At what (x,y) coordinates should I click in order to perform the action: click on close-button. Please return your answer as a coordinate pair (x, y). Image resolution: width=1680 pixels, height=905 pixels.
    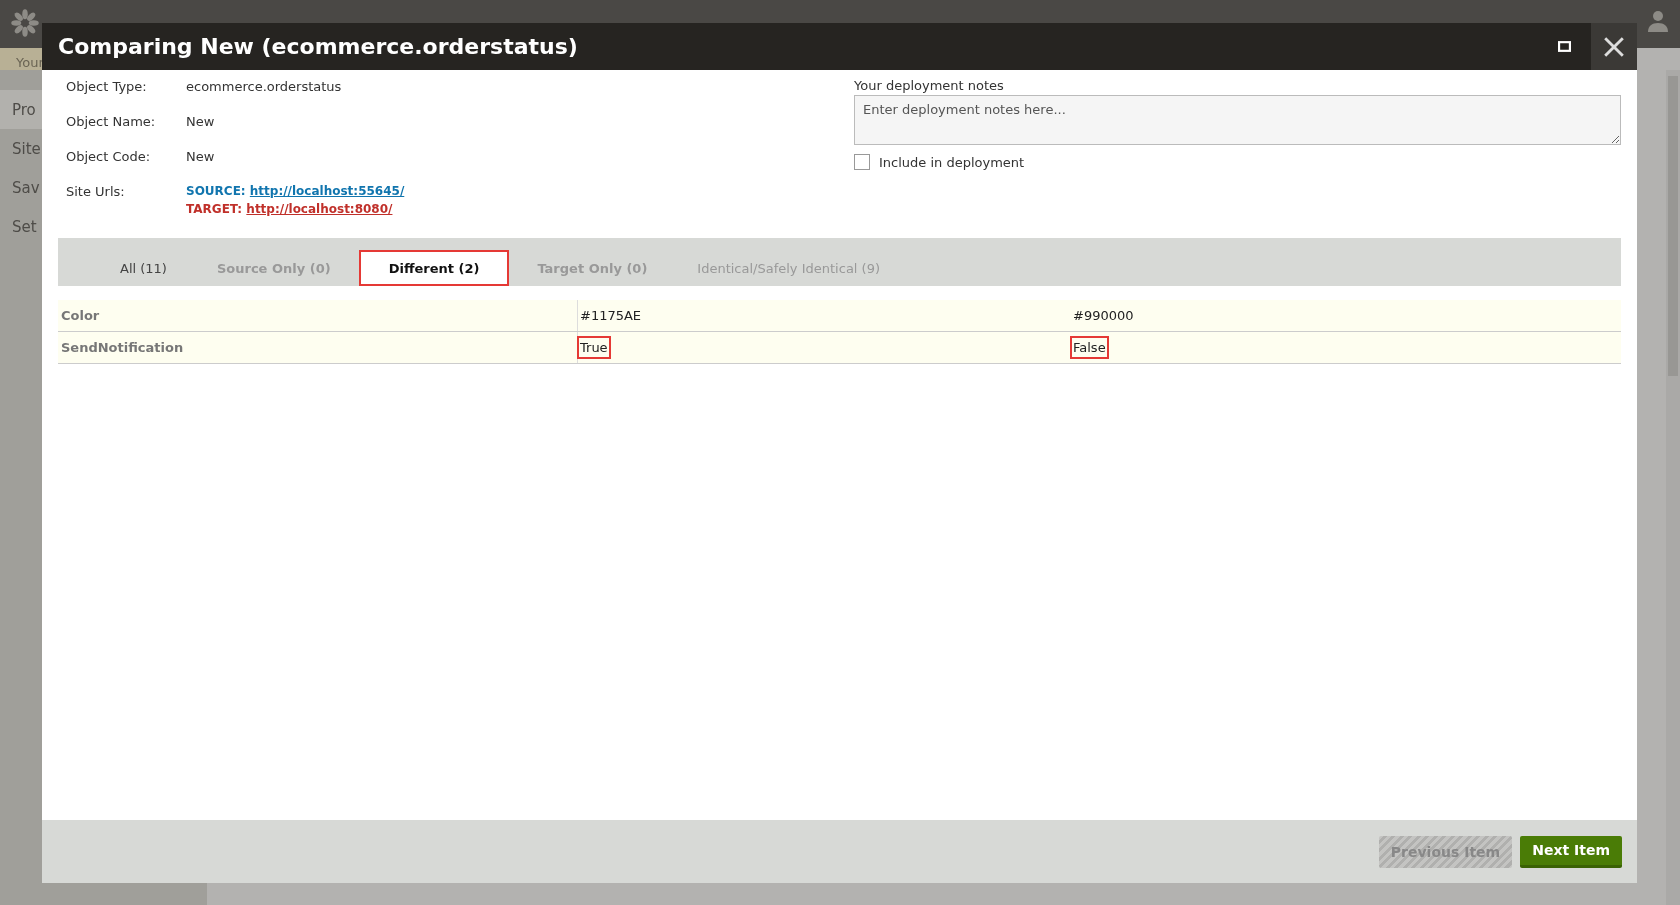
    Looking at the image, I should click on (1614, 46).